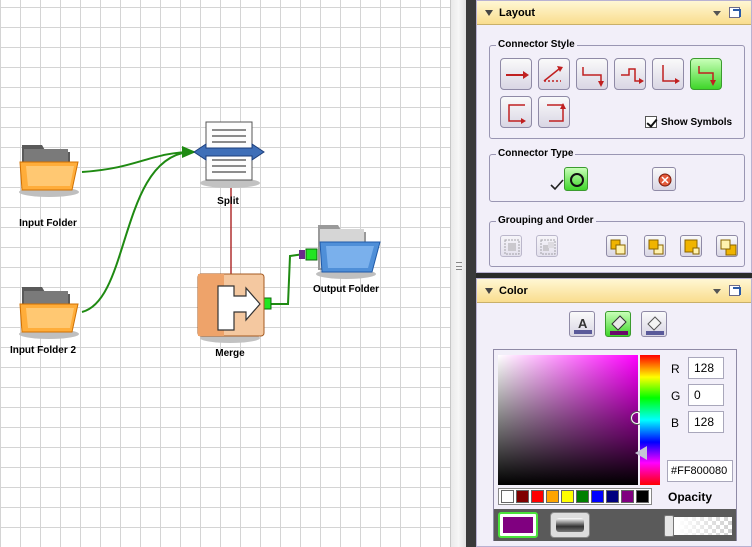  Describe the element at coordinates (706, 422) in the screenshot. I see `blue-input: 128` at that location.